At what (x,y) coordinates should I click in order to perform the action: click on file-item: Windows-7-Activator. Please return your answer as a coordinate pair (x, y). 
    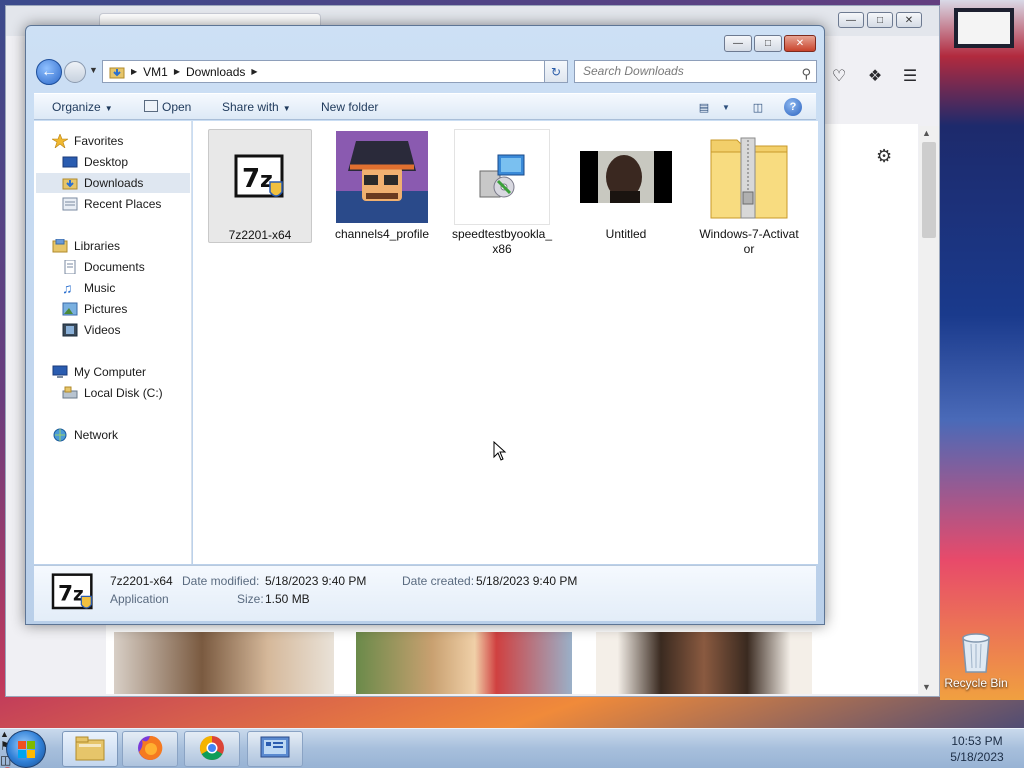
    Looking at the image, I should click on (749, 193).